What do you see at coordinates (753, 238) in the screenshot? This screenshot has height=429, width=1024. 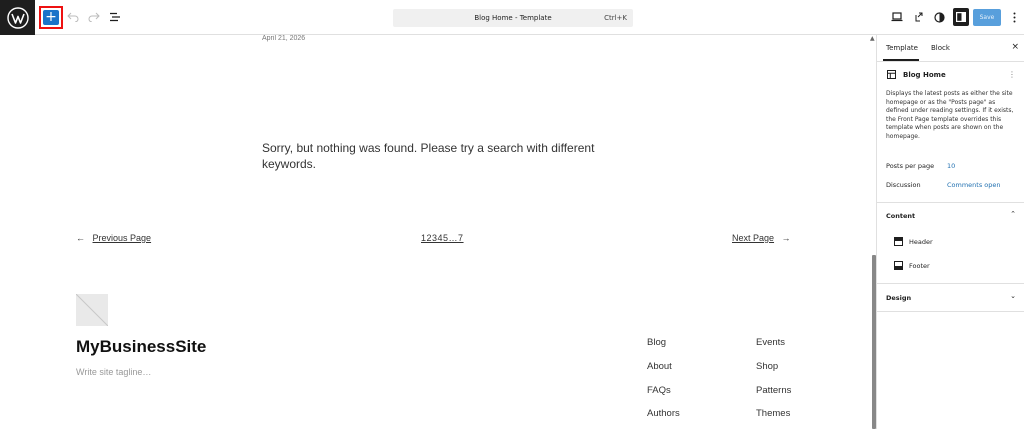 I see `next-page-label: Next Page` at bounding box center [753, 238].